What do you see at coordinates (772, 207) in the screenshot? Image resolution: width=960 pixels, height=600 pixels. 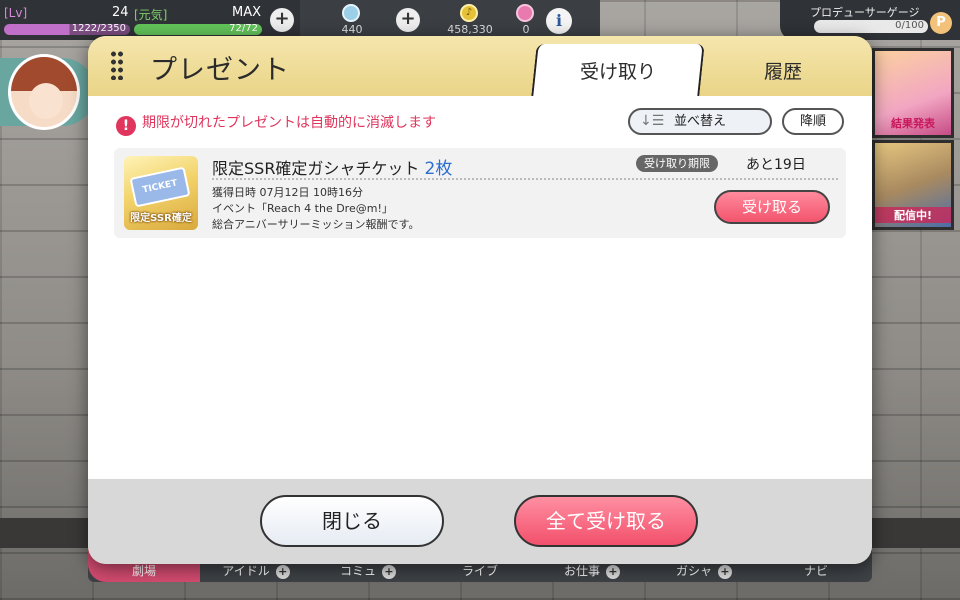 I see `receive-button: 受け取る` at bounding box center [772, 207].